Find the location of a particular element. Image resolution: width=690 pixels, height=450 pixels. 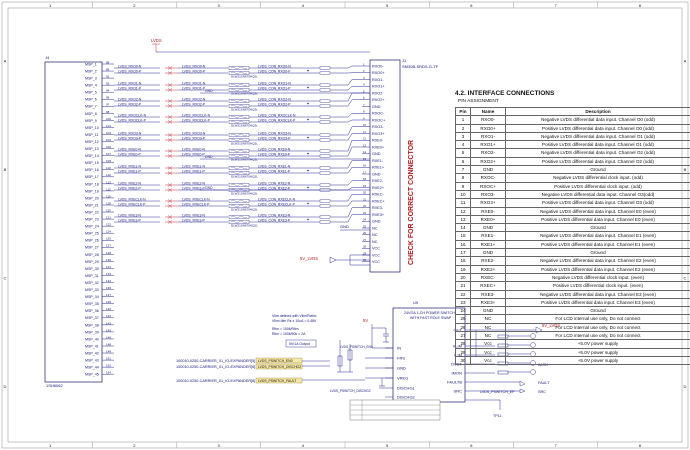

table-cell: 27 is located at coordinates (463, 335).